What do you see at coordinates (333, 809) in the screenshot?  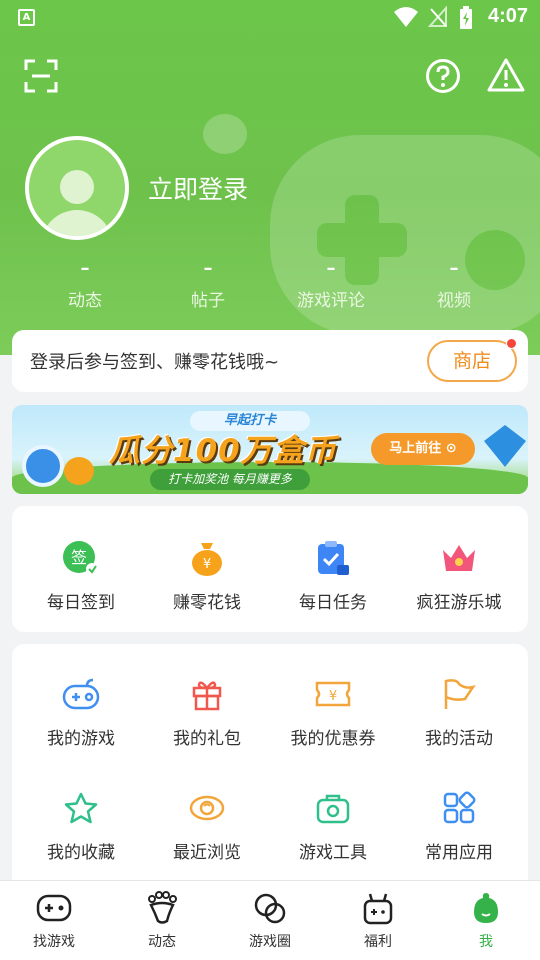 I see `toolbox-icon` at bounding box center [333, 809].